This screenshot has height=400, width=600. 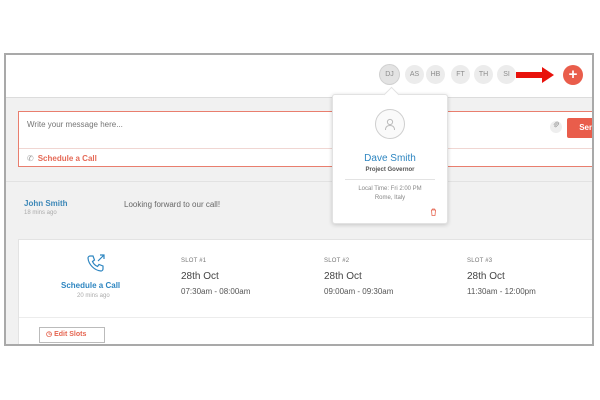 What do you see at coordinates (194, 261) in the screenshot?
I see `slot-label: SLOT #1` at bounding box center [194, 261].